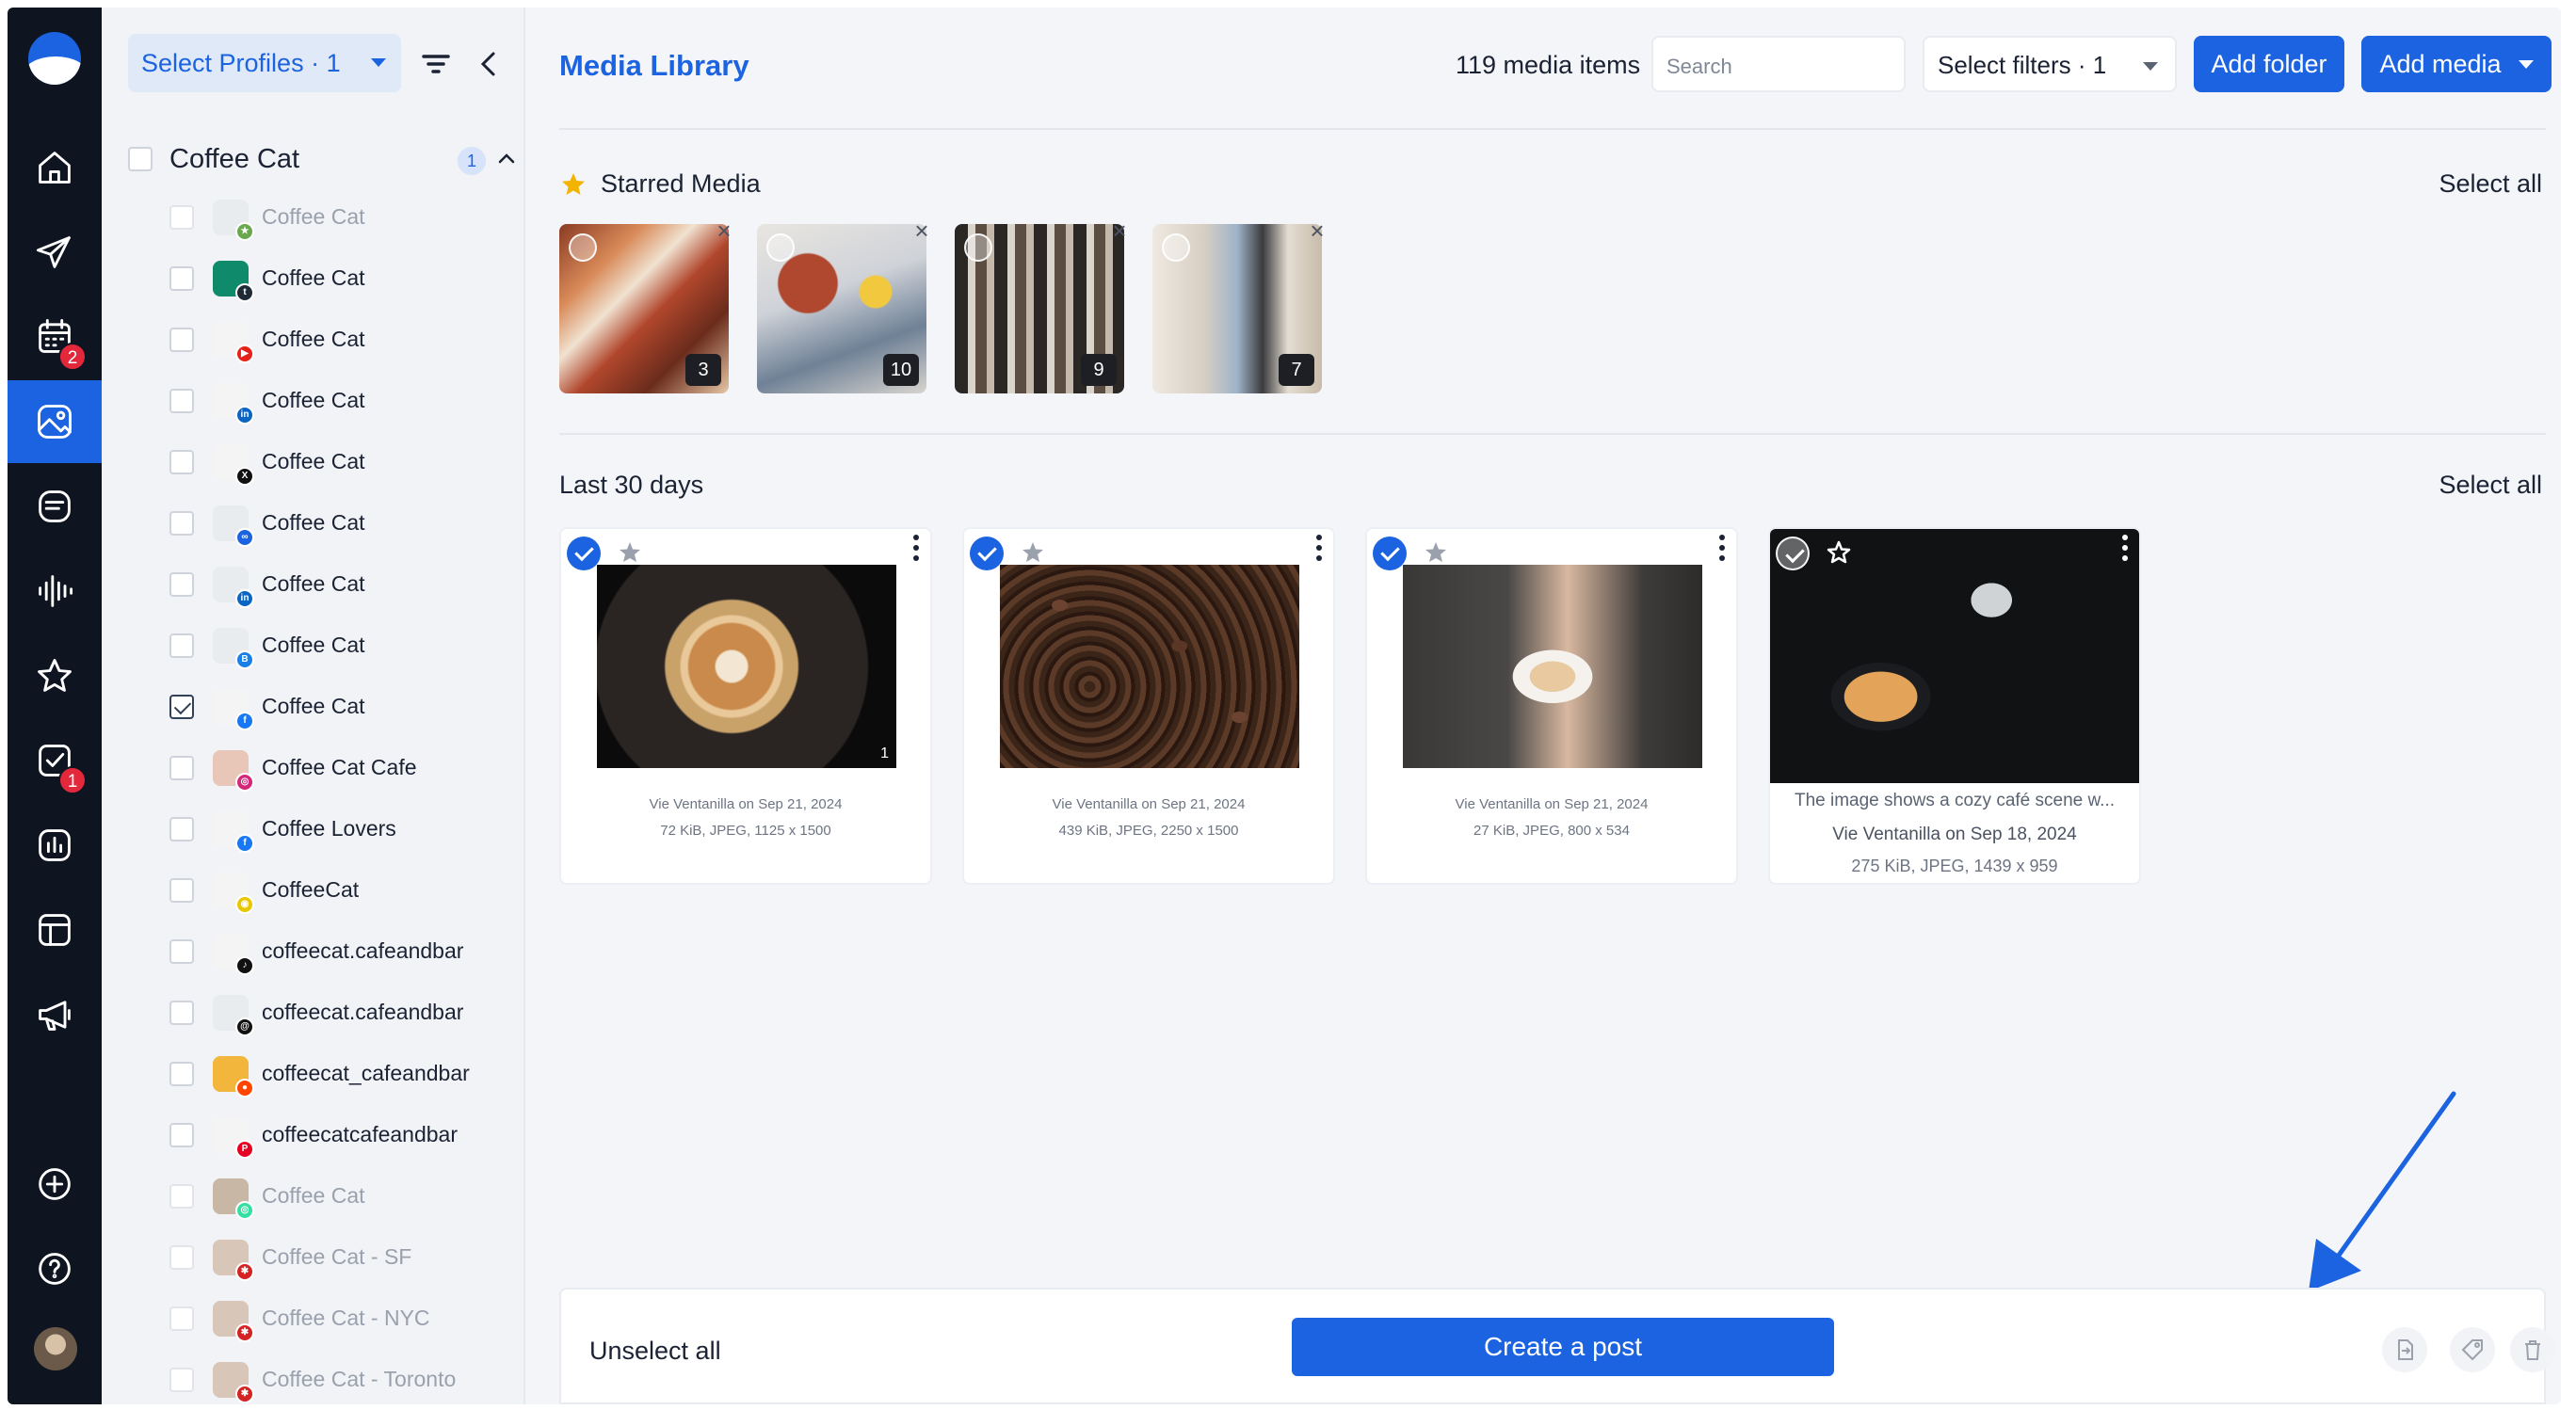 The image size is (2576, 1410). Describe the element at coordinates (55, 675) in the screenshot. I see `reviews-star-icon` at that location.